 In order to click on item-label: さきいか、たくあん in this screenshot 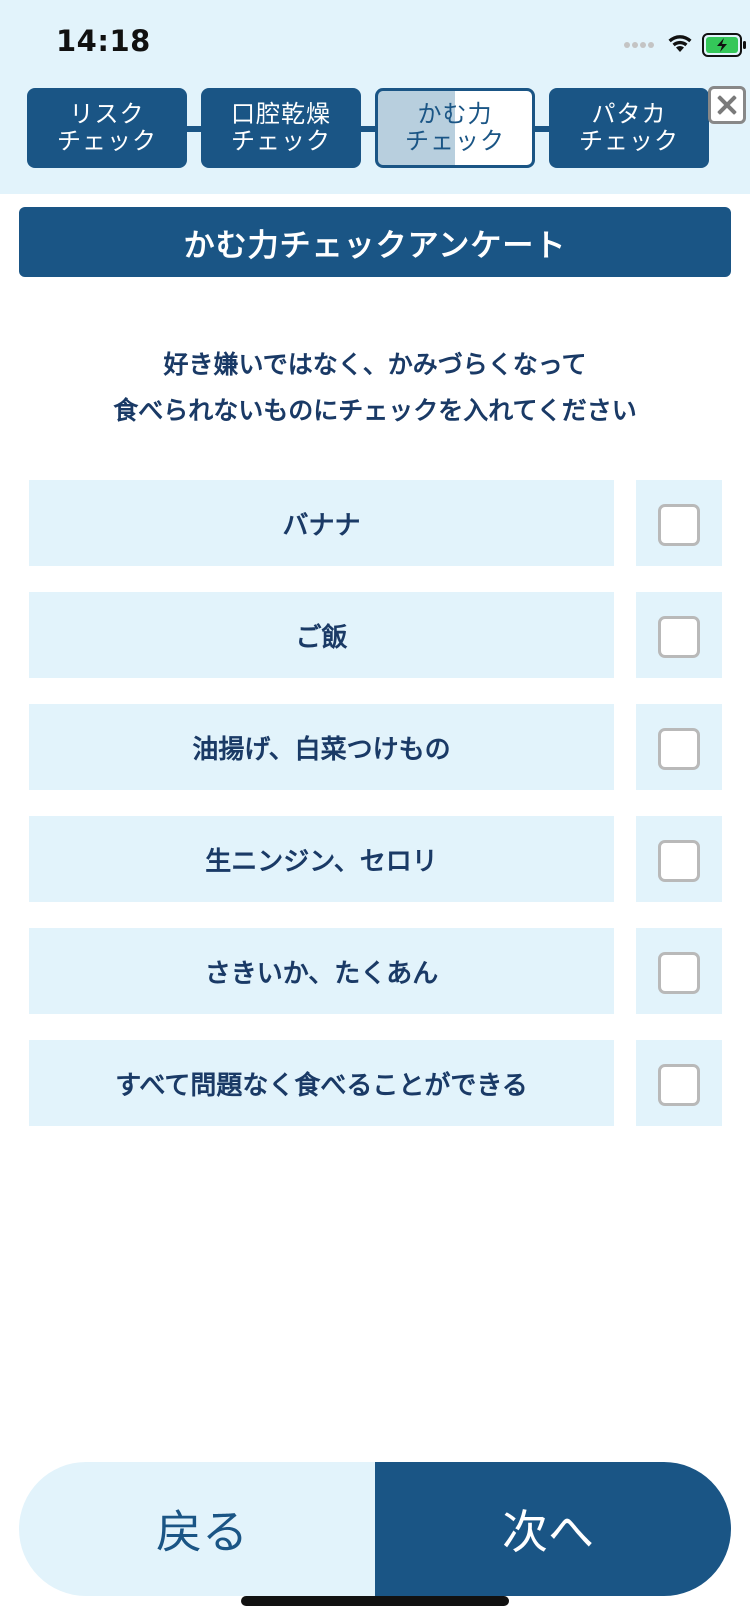, I will do `click(321, 971)`.